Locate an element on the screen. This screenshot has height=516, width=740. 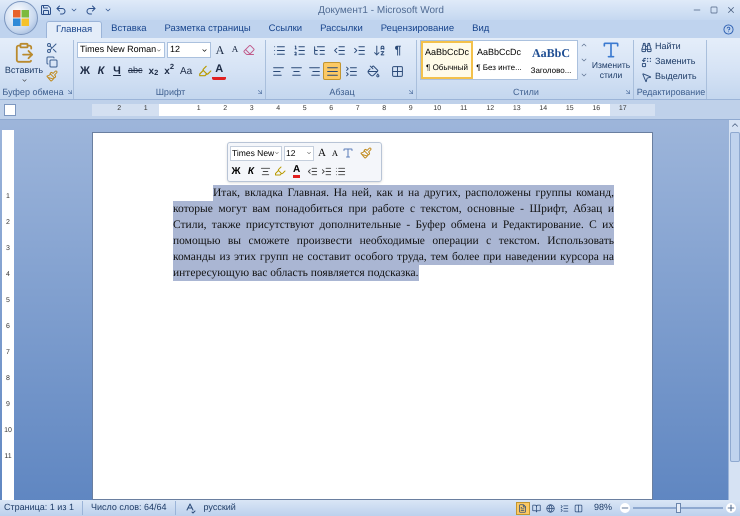
ribbon-tab: Разметка страницы is located at coordinates (207, 29).